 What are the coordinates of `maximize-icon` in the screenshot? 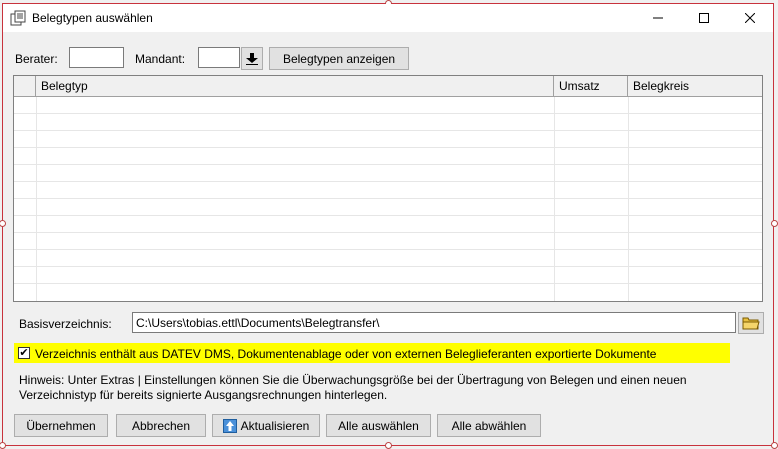 It's located at (704, 18).